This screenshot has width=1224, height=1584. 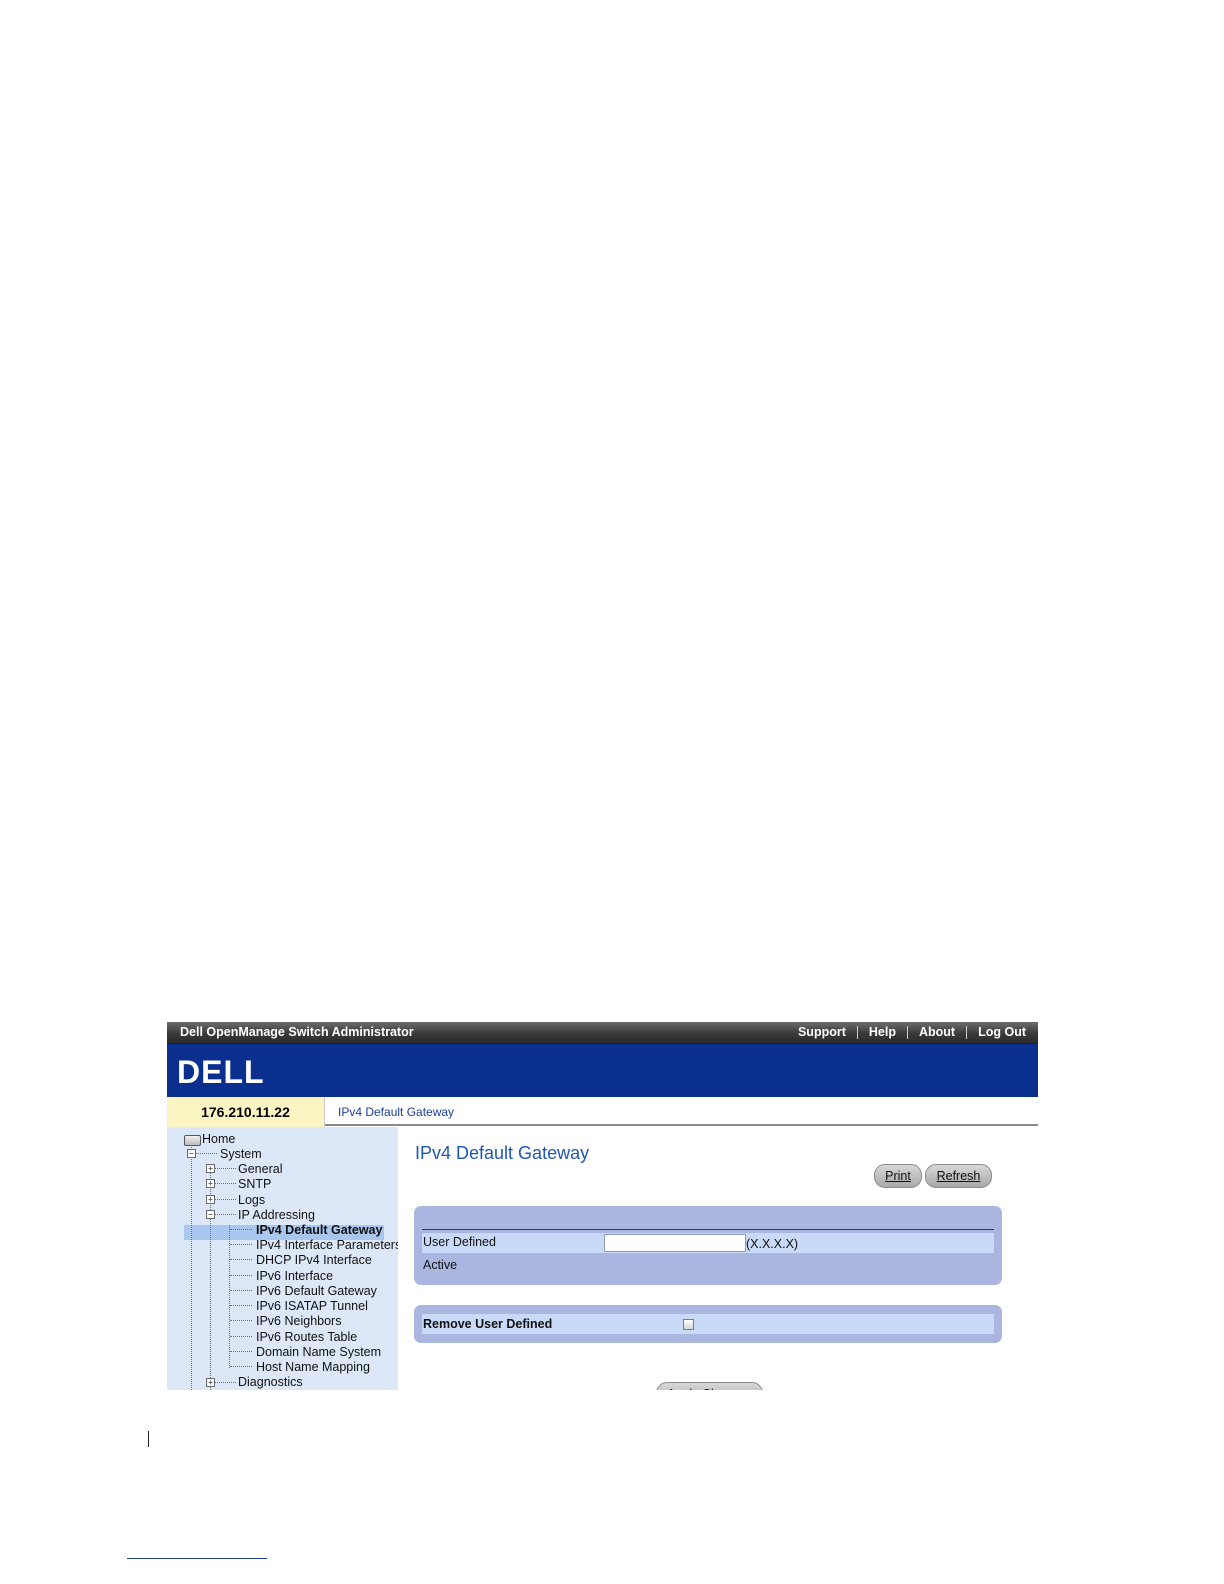 What do you see at coordinates (294, 1276) in the screenshot?
I see `nav-item-ipv6-interface: IPv6 Interface` at bounding box center [294, 1276].